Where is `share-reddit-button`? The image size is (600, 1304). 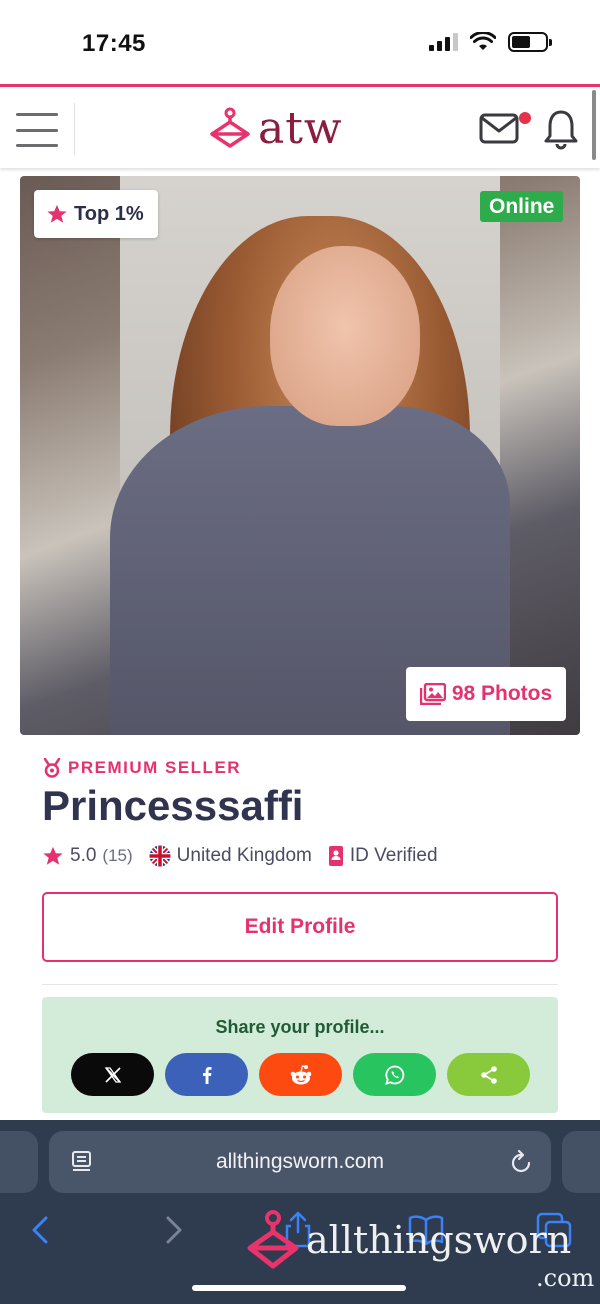 share-reddit-button is located at coordinates (300, 1074).